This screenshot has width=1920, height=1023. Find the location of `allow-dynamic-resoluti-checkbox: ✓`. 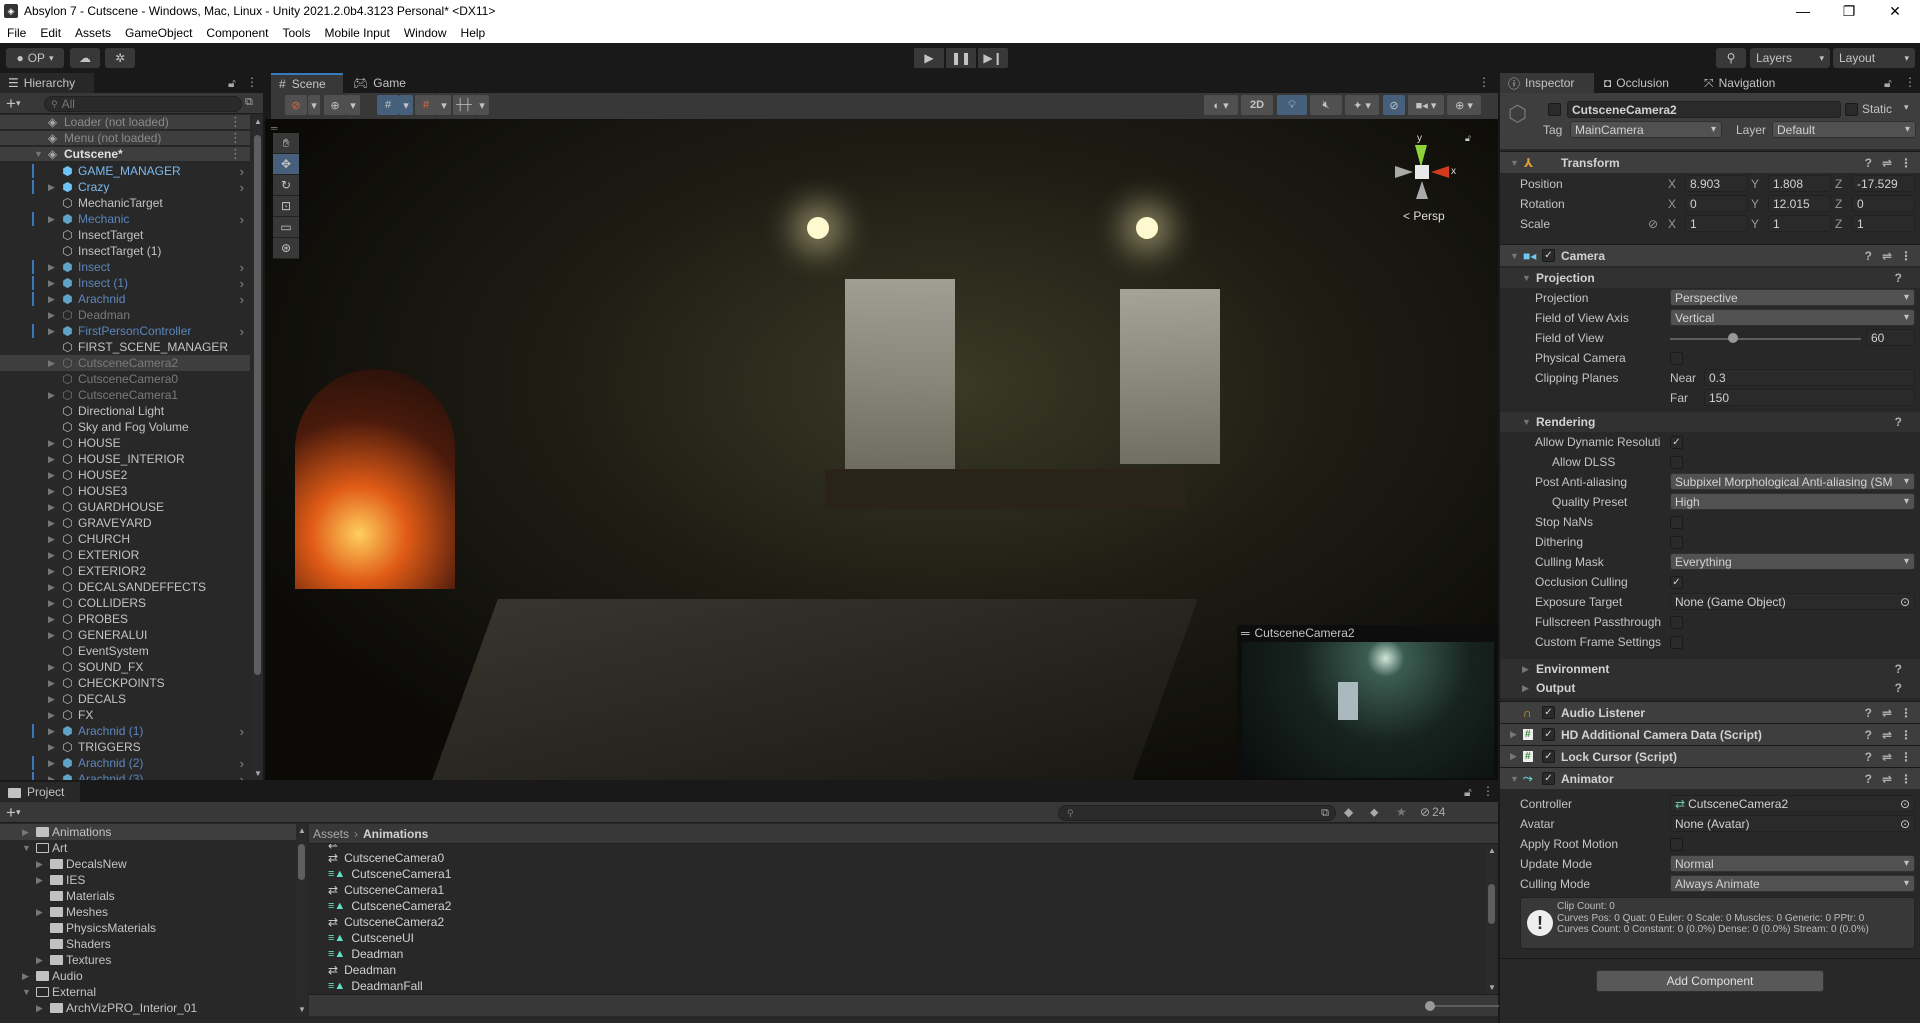

allow-dynamic-resoluti-checkbox: ✓ is located at coordinates (1676, 442).